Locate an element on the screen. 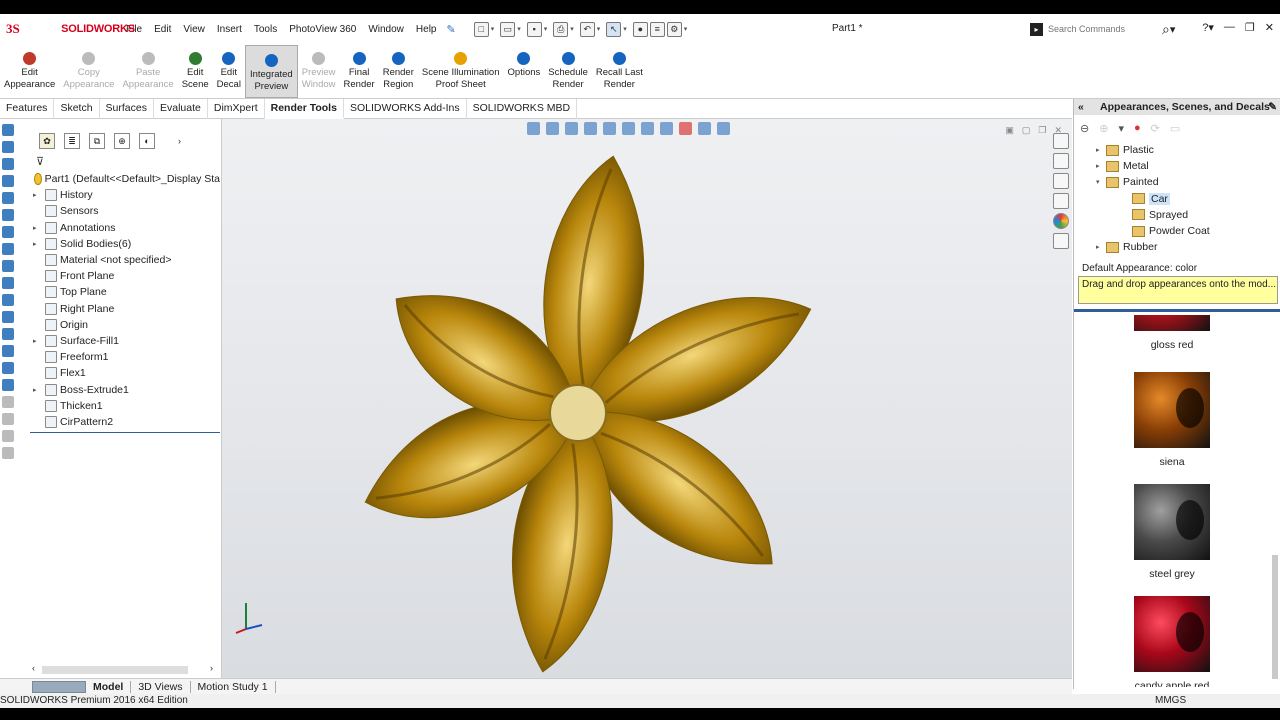 The image size is (1280, 720). units-indicator: MMGS is located at coordinates (1170, 701).